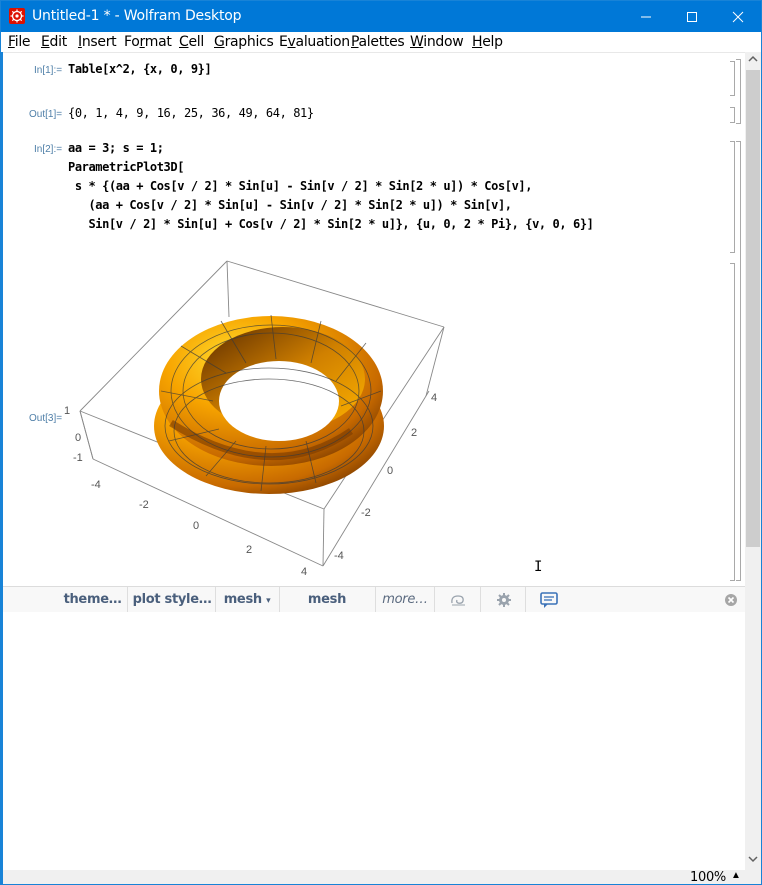 The width and height of the screenshot is (762, 885). What do you see at coordinates (196, 526) in the screenshot?
I see `x-tick: 0` at bounding box center [196, 526].